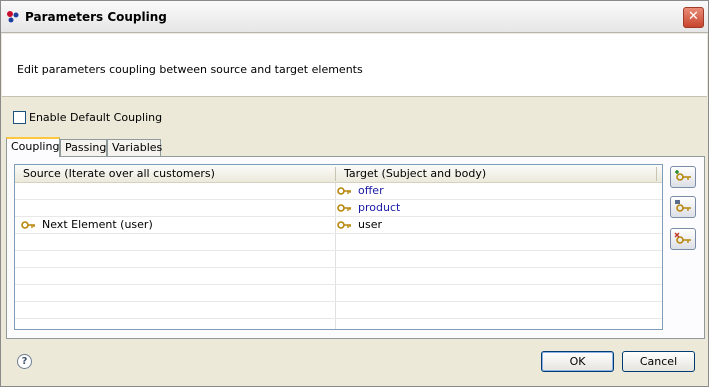 The image size is (709, 387). I want to click on enable-default-coupling-checkbox, so click(19, 117).